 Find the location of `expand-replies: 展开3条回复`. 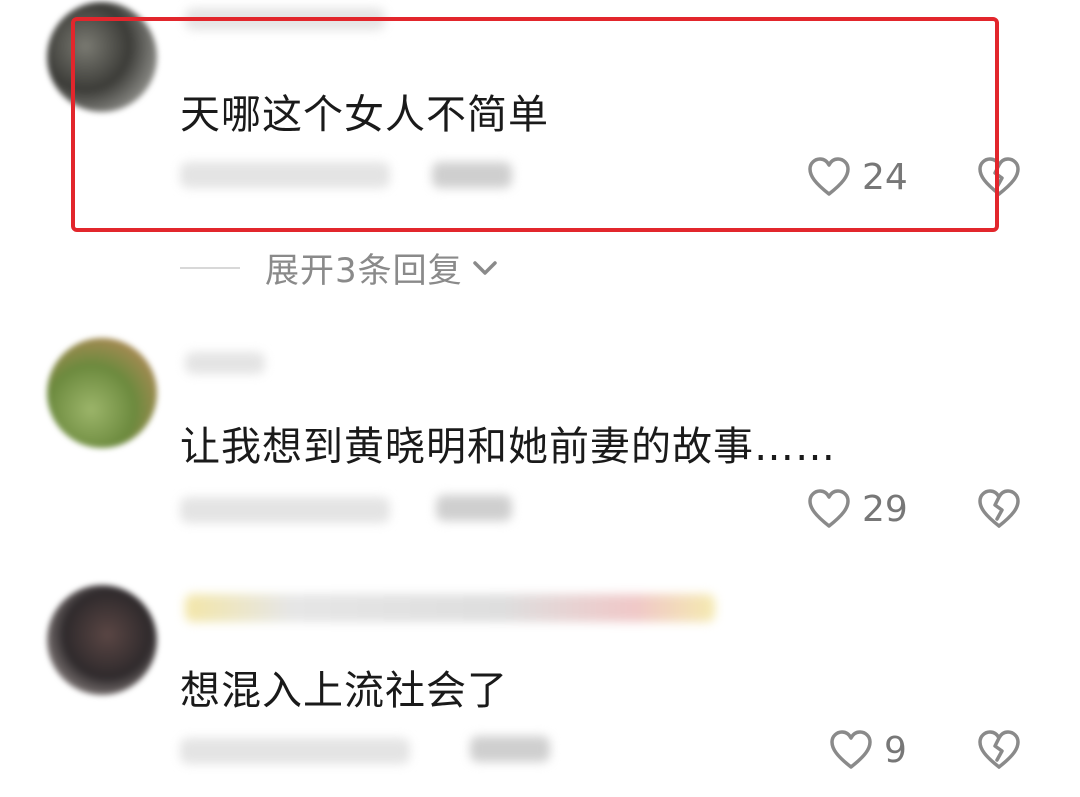

expand-replies: 展开3条回复 is located at coordinates (339, 267).